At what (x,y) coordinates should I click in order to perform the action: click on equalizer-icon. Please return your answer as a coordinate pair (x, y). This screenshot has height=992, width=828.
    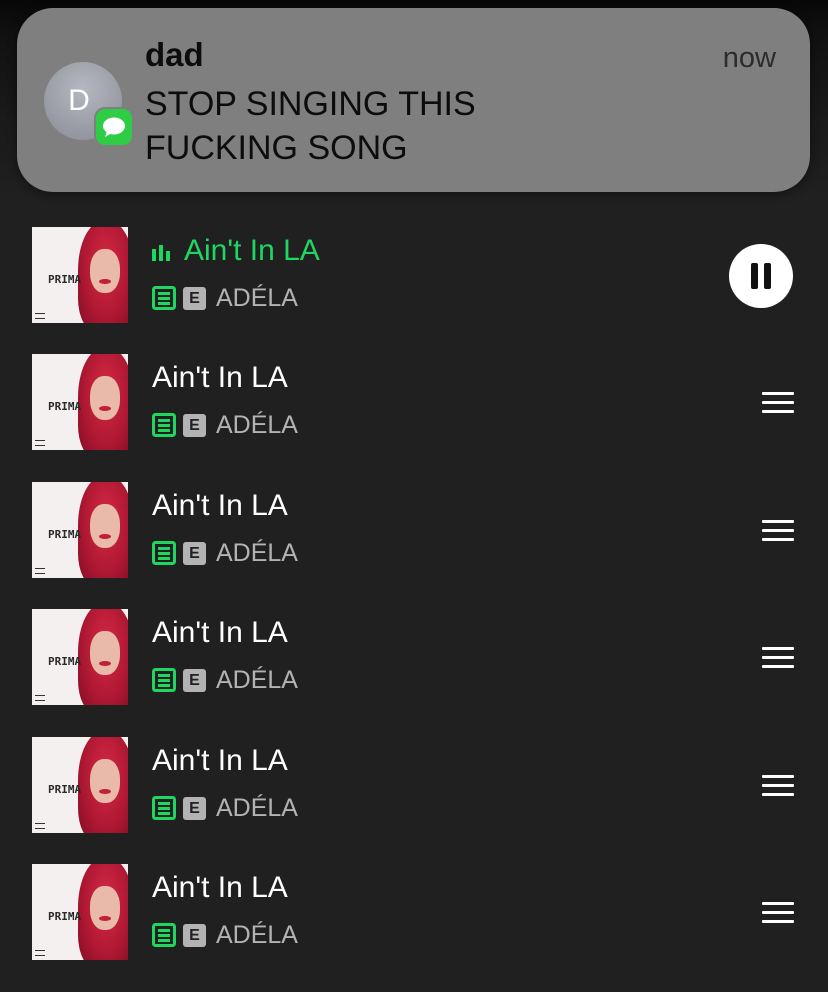
    Looking at the image, I should click on (161, 253).